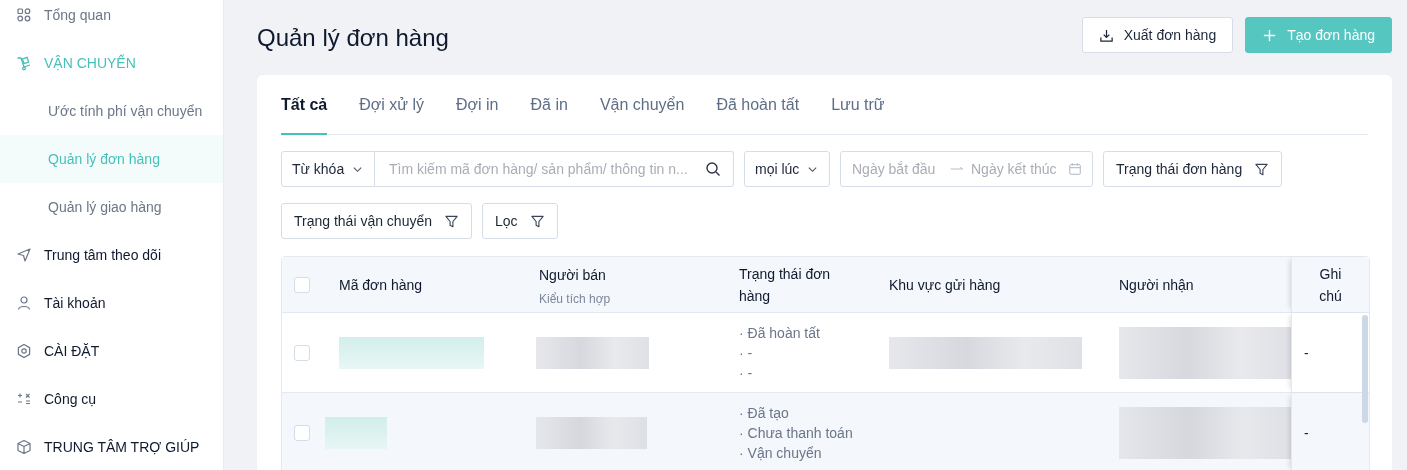 The width and height of the screenshot is (1407, 470). Describe the element at coordinates (304, 105) in the screenshot. I see `tab: Tất cả` at that location.